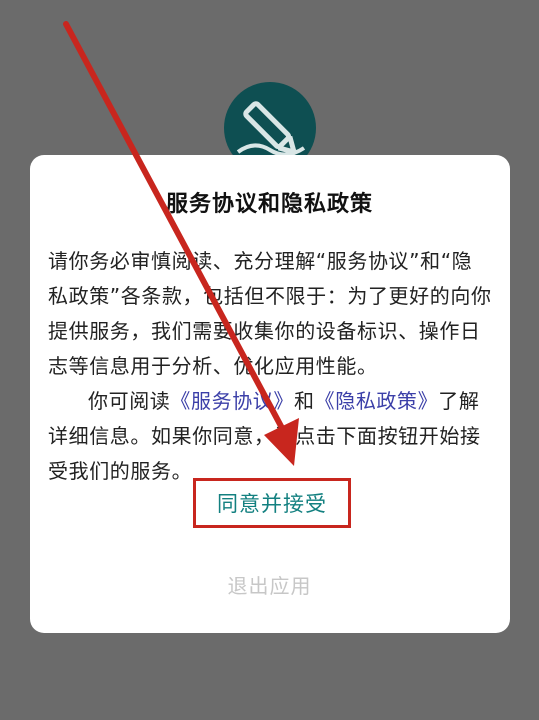  I want to click on exit-app-button: 退出应用, so click(269, 584).